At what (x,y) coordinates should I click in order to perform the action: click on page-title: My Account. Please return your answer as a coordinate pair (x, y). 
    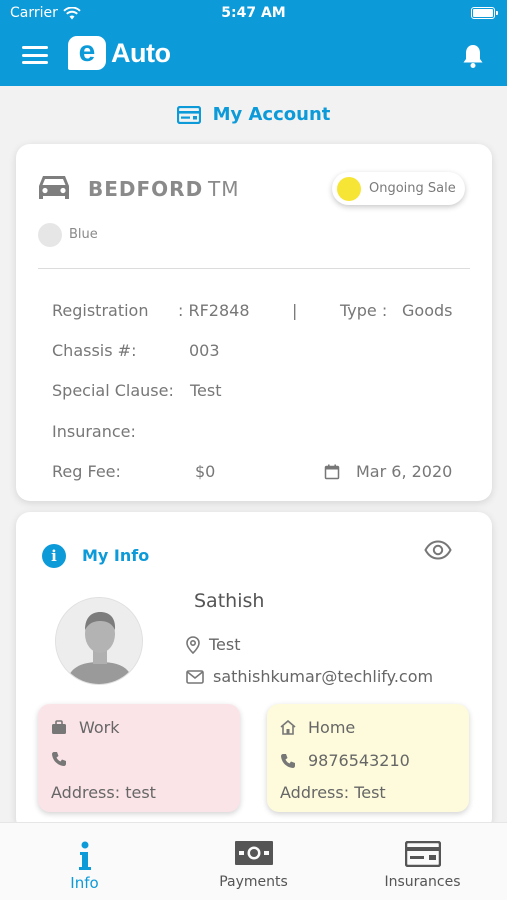
    Looking at the image, I should click on (253, 114).